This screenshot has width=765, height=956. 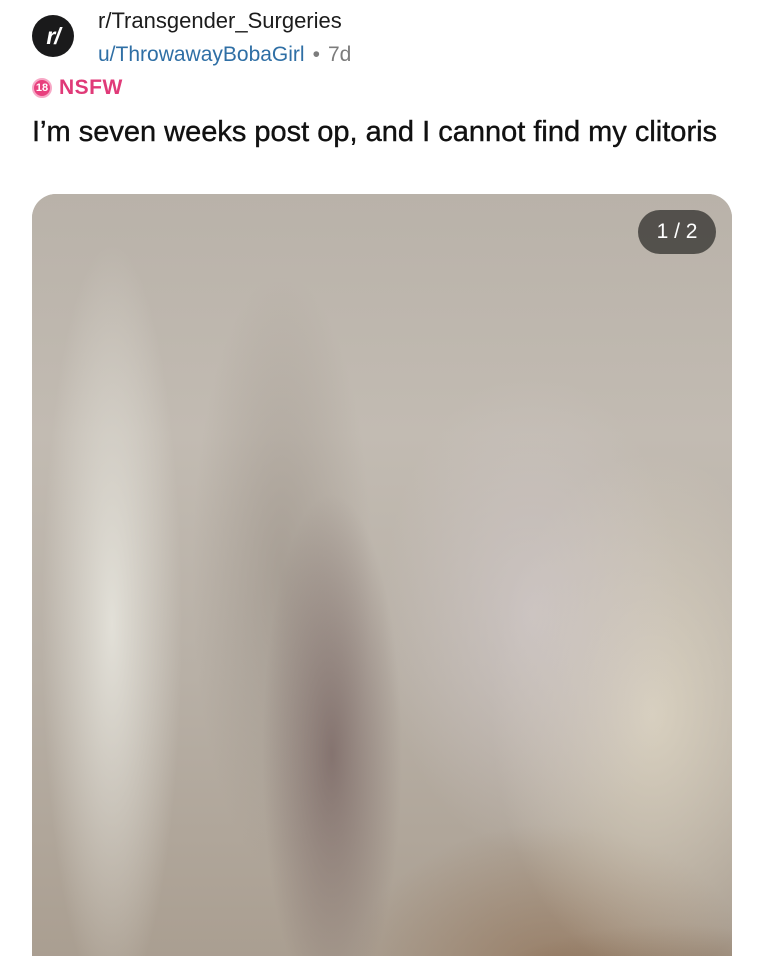 What do you see at coordinates (339, 54) in the screenshot?
I see `post-age: 7d` at bounding box center [339, 54].